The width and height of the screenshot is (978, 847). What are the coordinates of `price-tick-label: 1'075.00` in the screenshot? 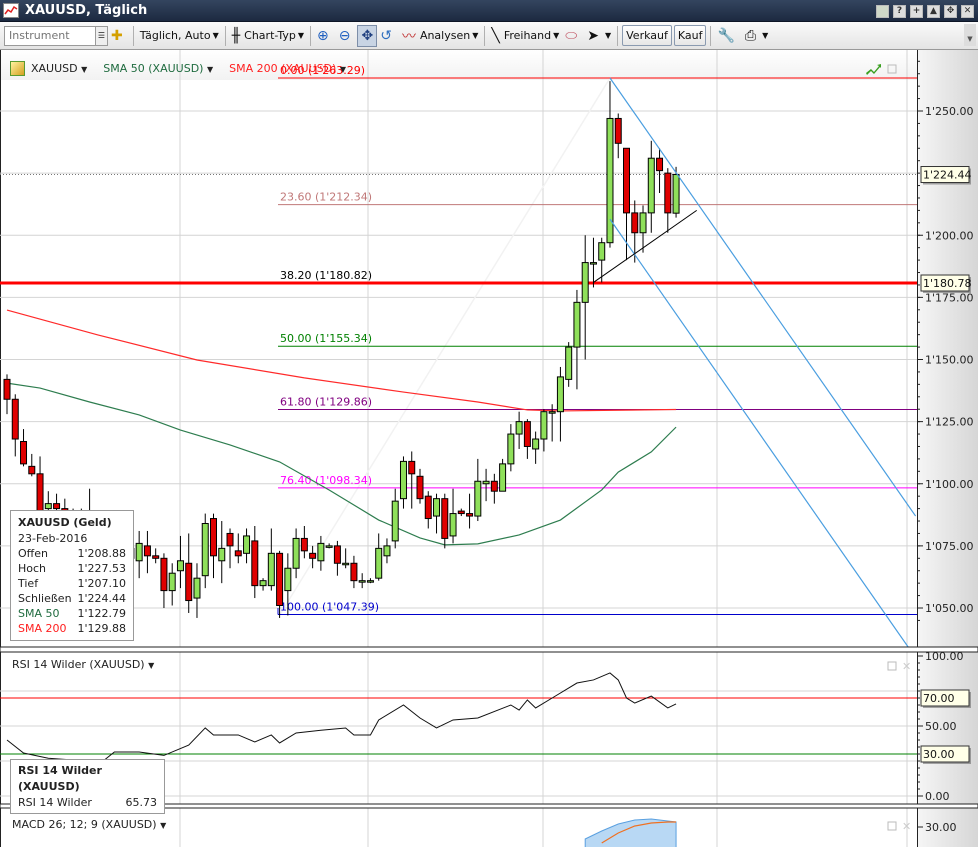 It's located at (949, 546).